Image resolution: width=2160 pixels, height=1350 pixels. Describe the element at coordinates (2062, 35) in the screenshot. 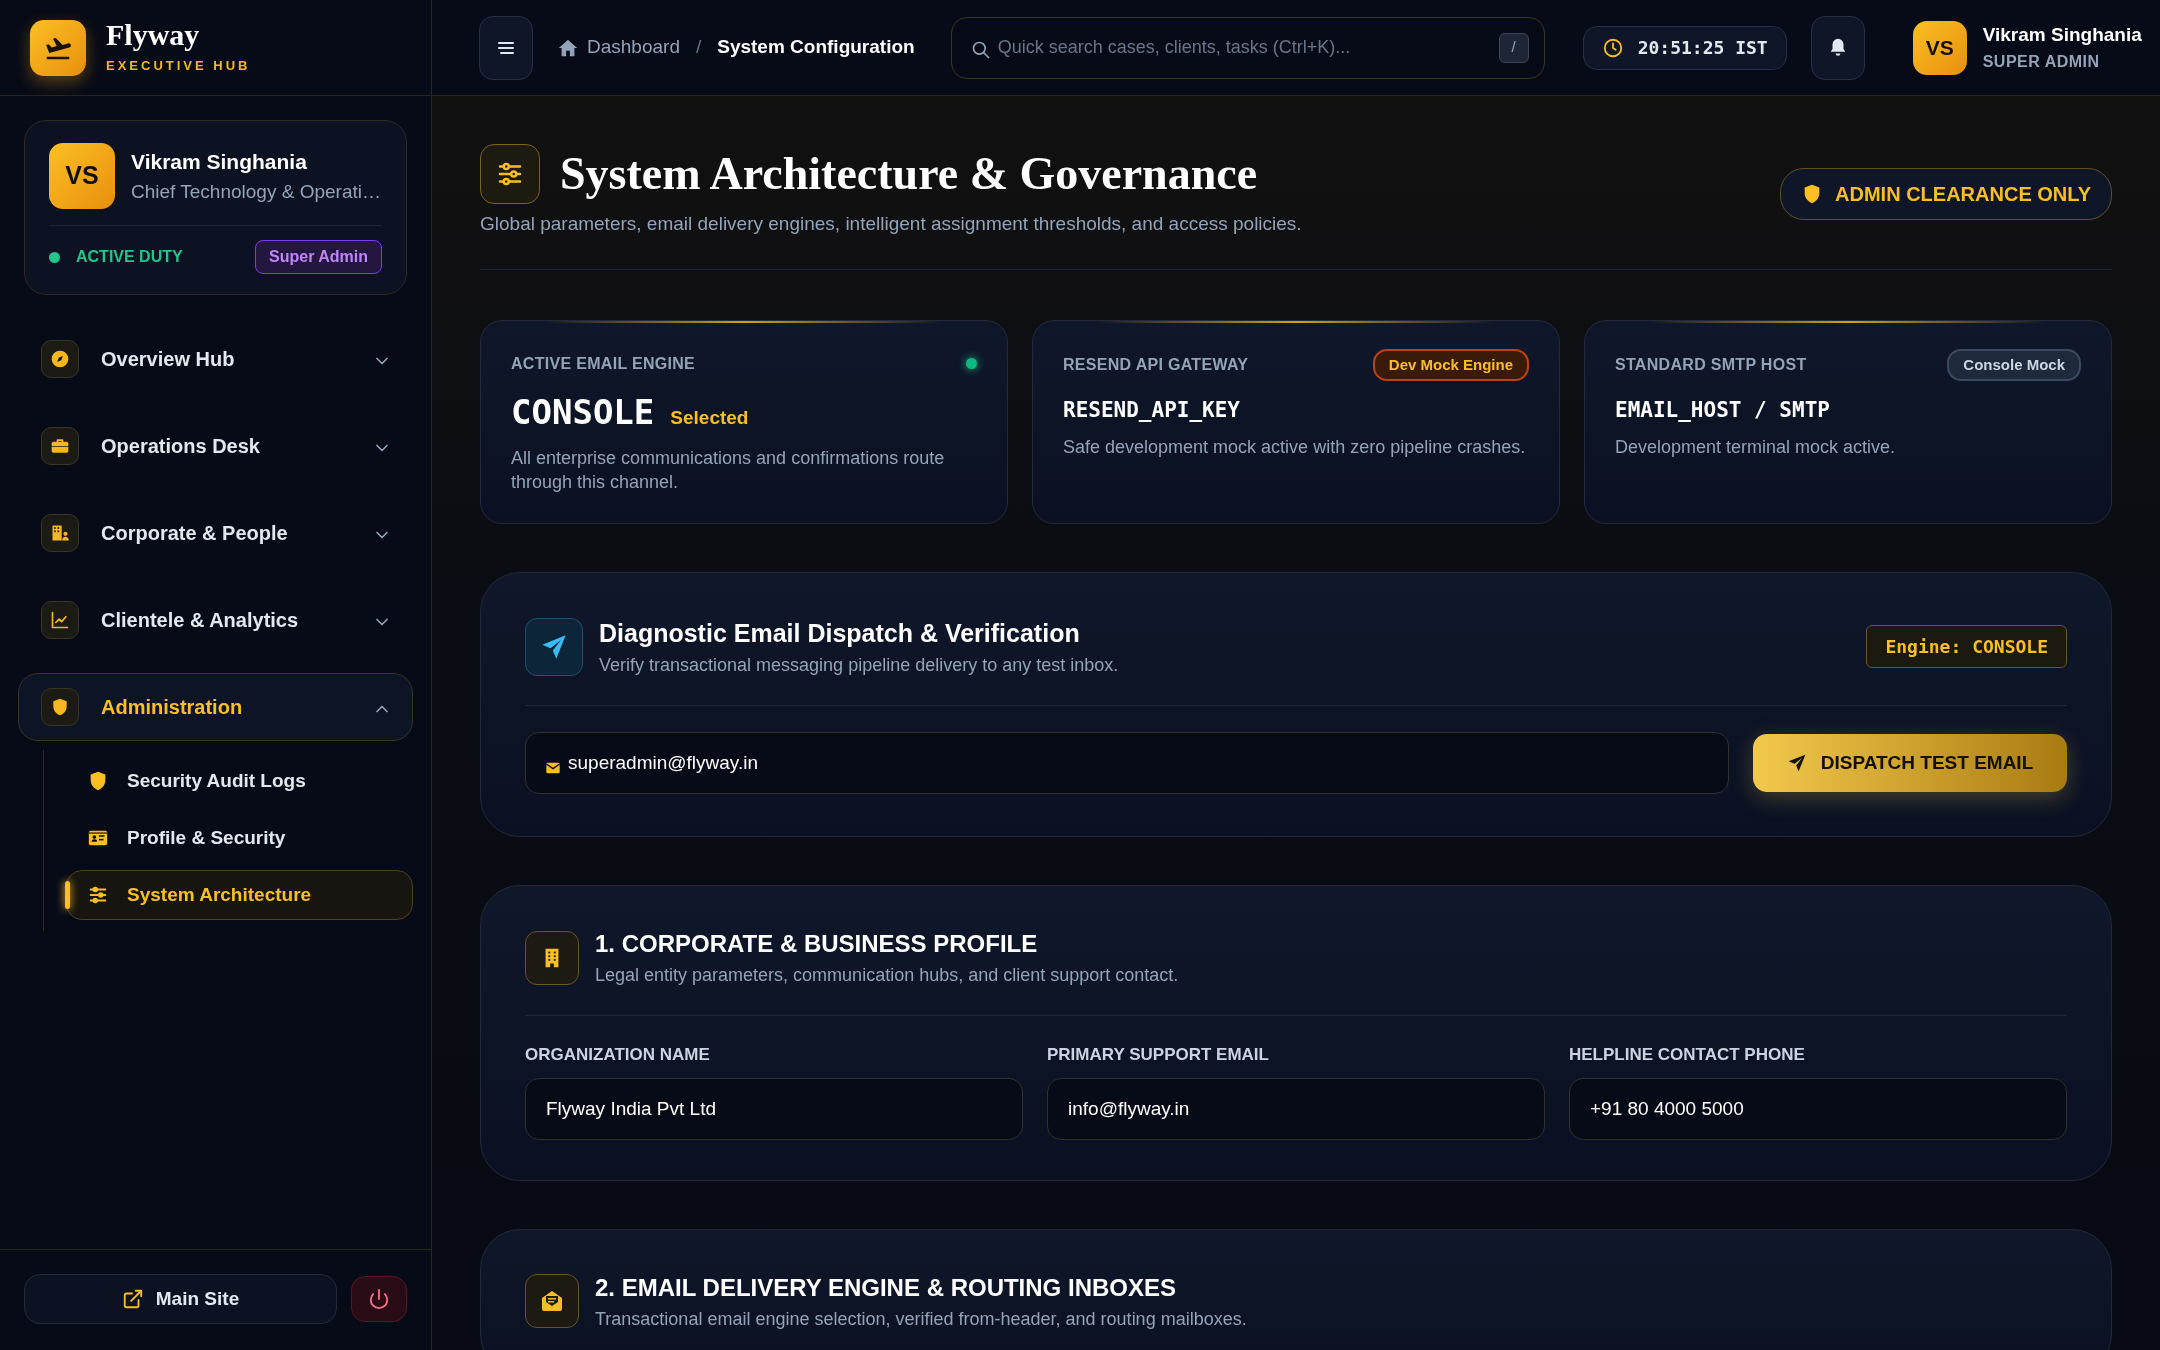

I see `user-name: Vikram Singhania` at that location.